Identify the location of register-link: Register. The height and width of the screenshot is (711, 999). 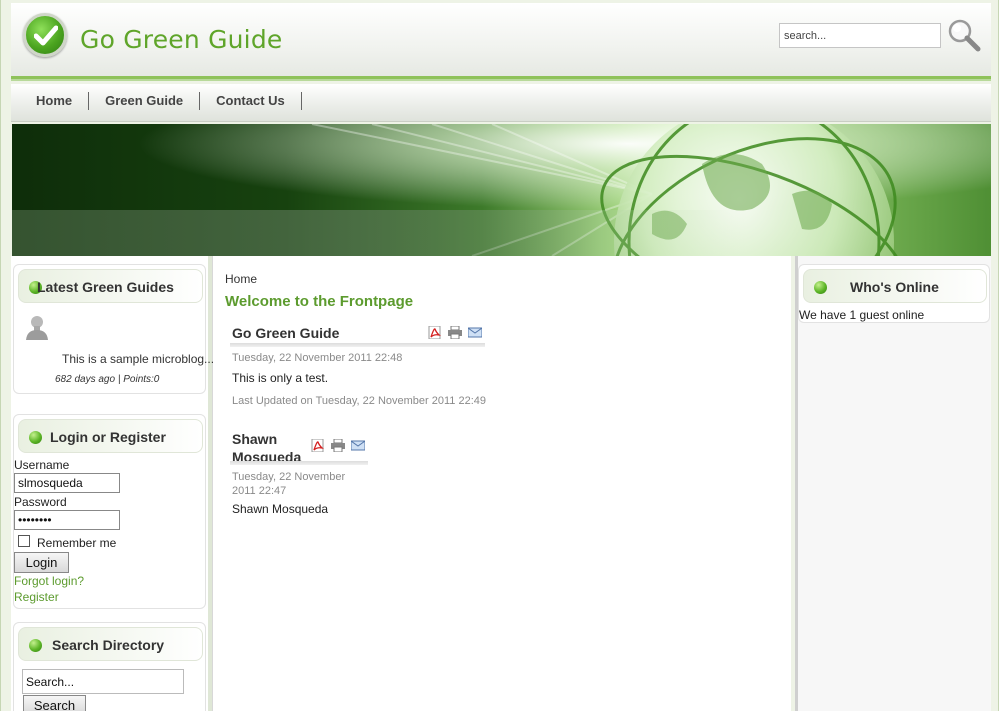
(36, 597).